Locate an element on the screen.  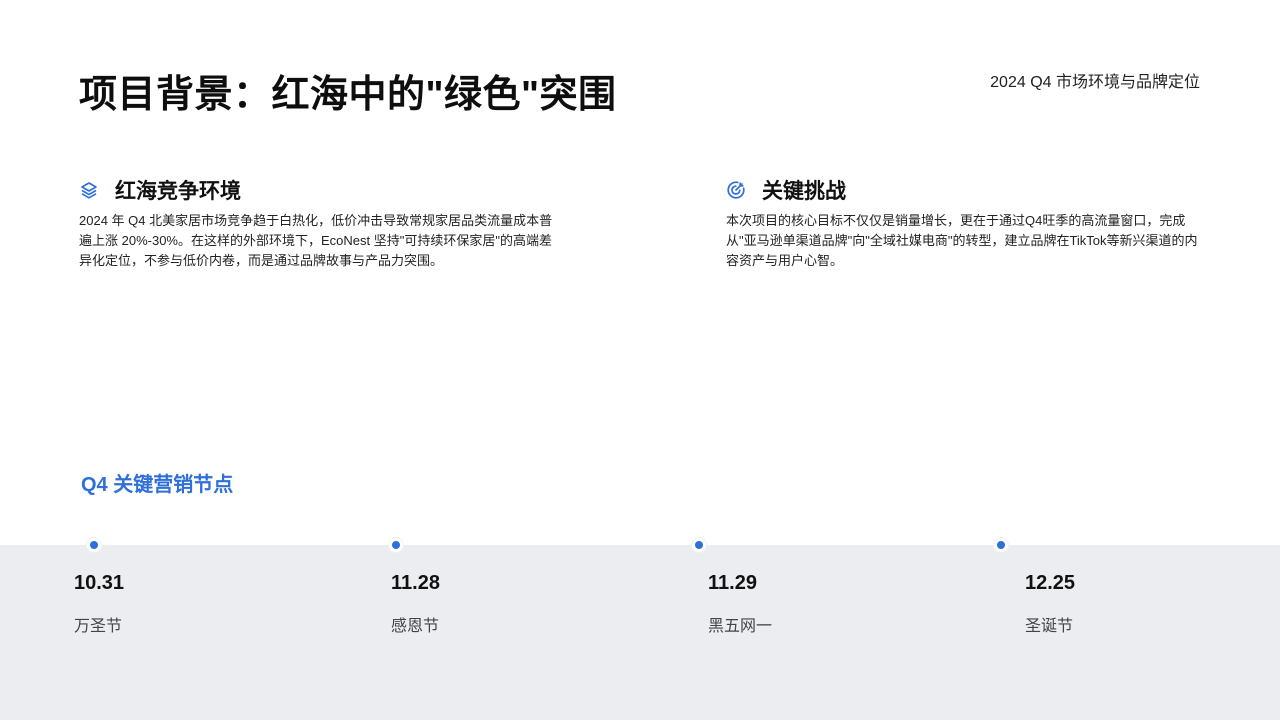
timeline-date: 11.29 is located at coordinates (732, 583).